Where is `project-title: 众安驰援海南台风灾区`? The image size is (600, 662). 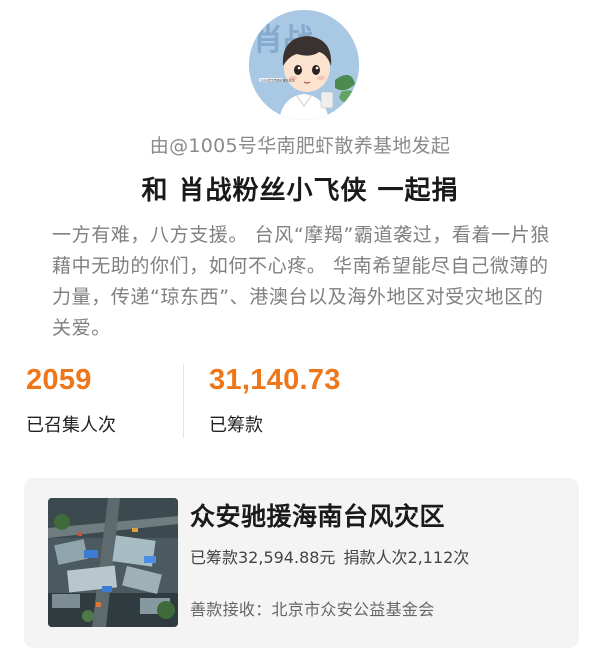 project-title: 众安驰援海南台风灾区 is located at coordinates (318, 516).